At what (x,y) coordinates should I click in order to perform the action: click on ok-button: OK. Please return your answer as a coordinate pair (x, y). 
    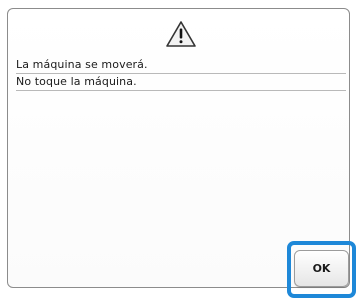
    Looking at the image, I should click on (321, 268).